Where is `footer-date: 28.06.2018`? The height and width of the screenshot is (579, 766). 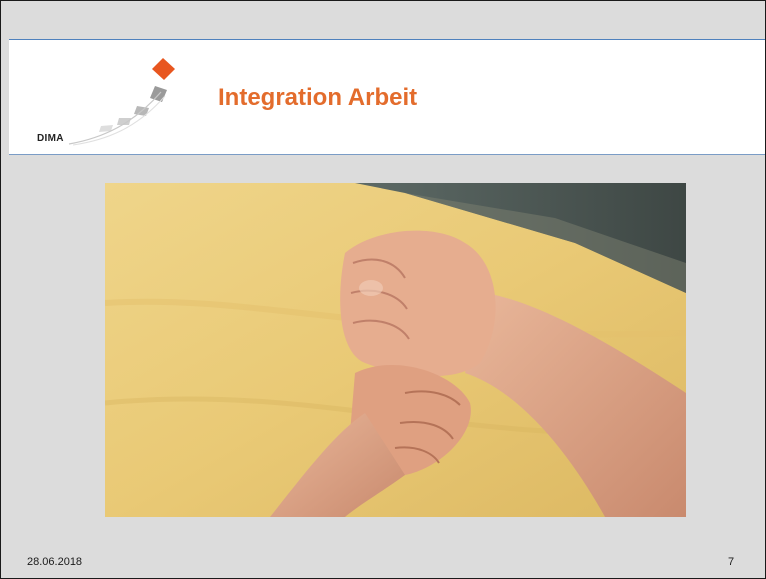
footer-date: 28.06.2018 is located at coordinates (55, 562).